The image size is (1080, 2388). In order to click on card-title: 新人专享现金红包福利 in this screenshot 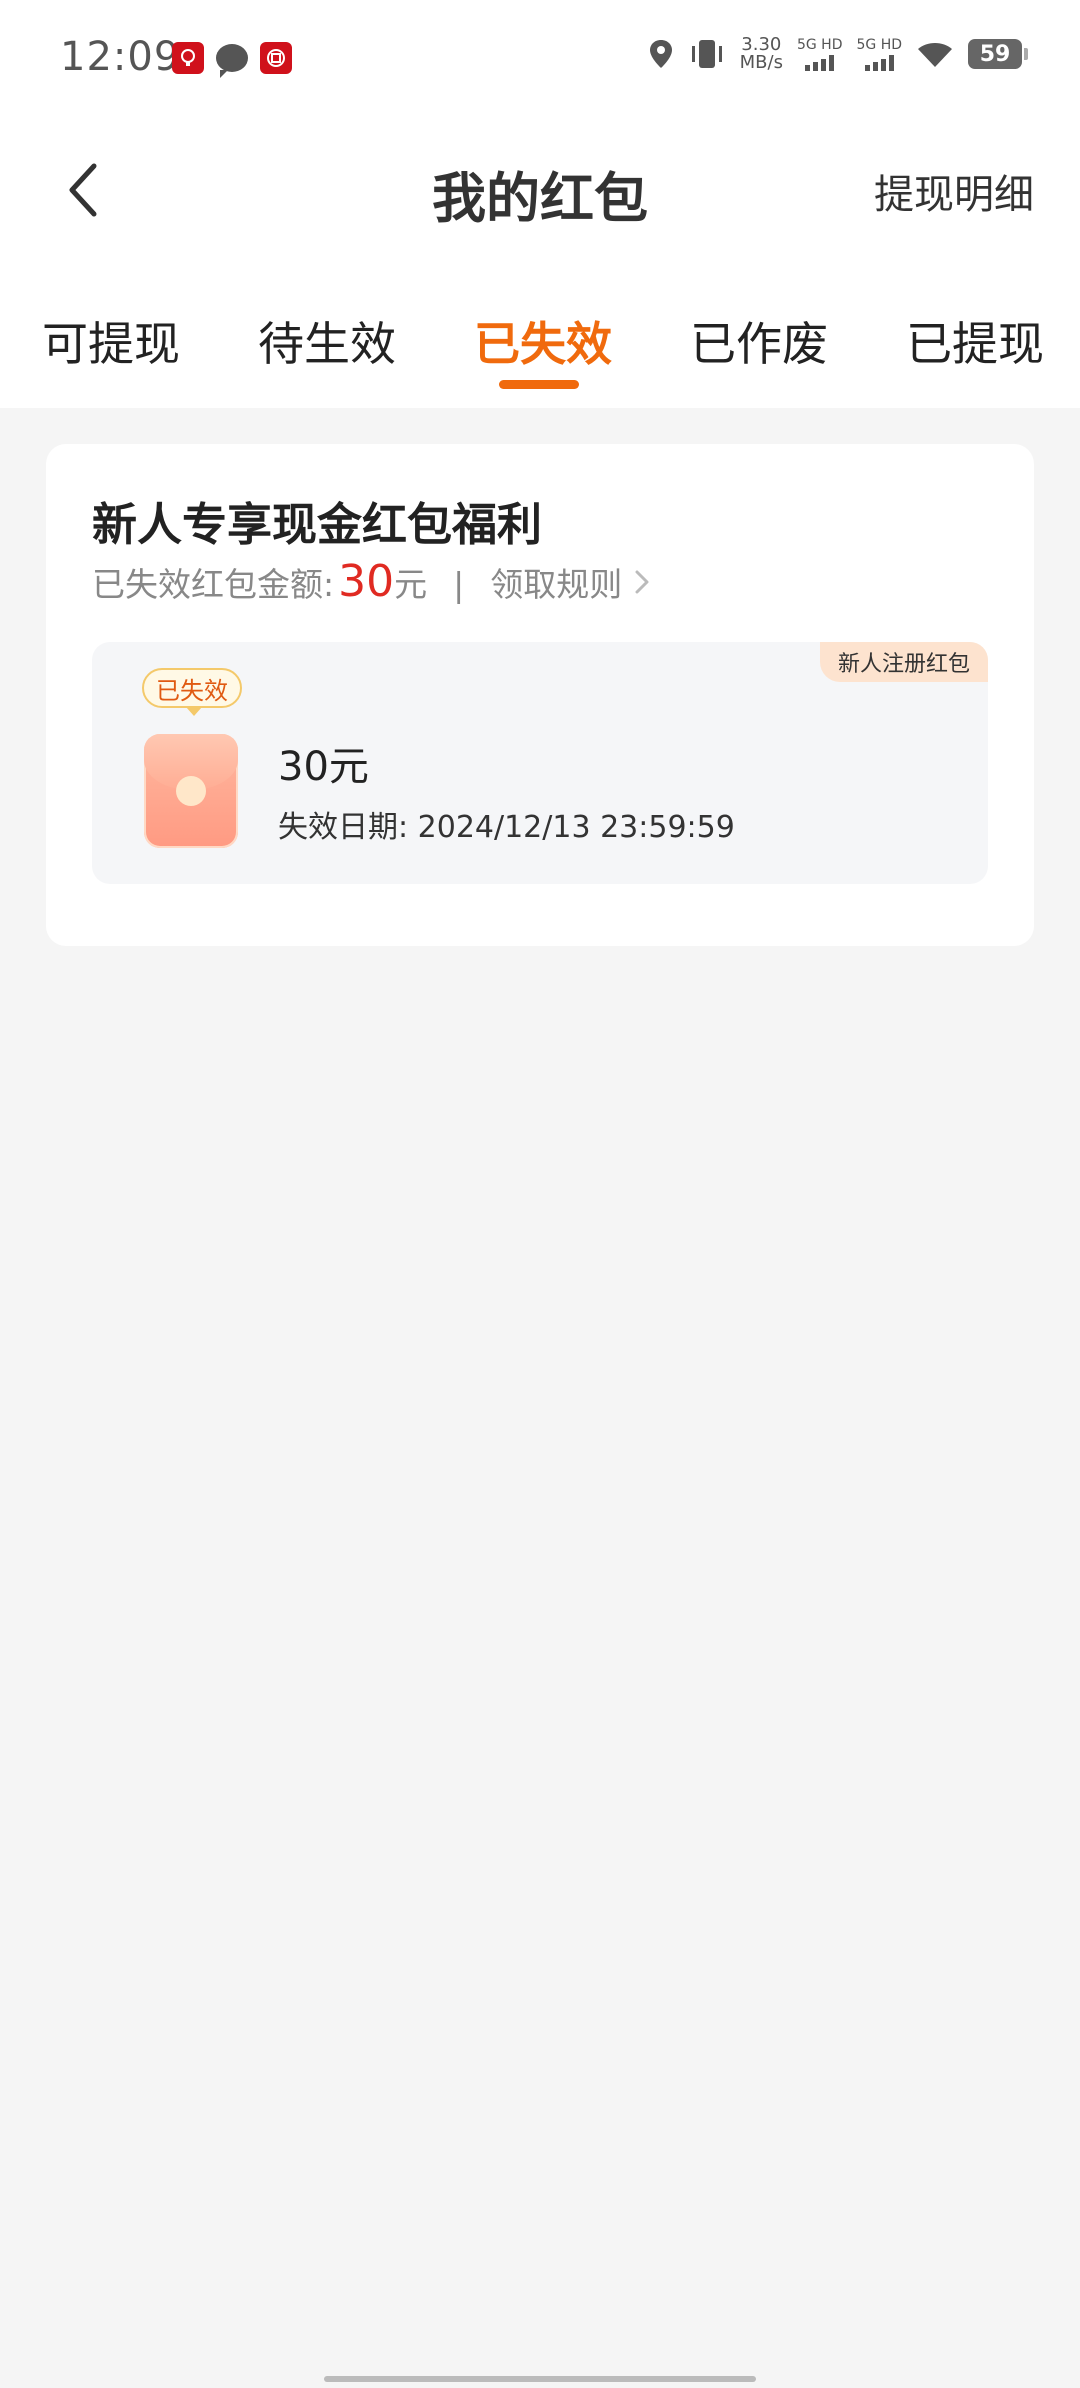, I will do `click(317, 524)`.